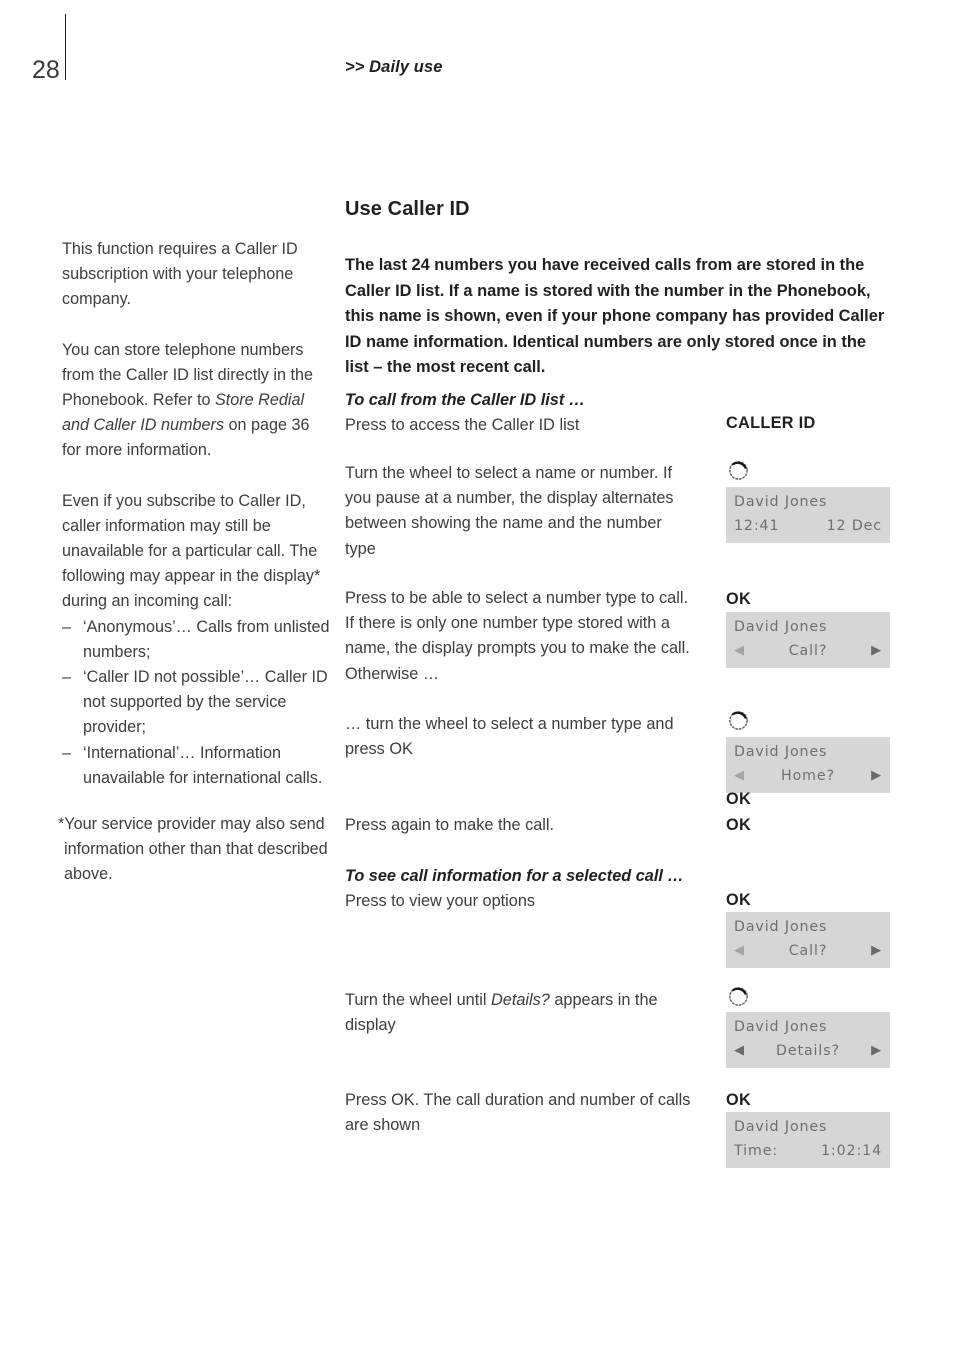  I want to click on phone-display-2: David Jones ◀ Call? ▶, so click(808, 640).